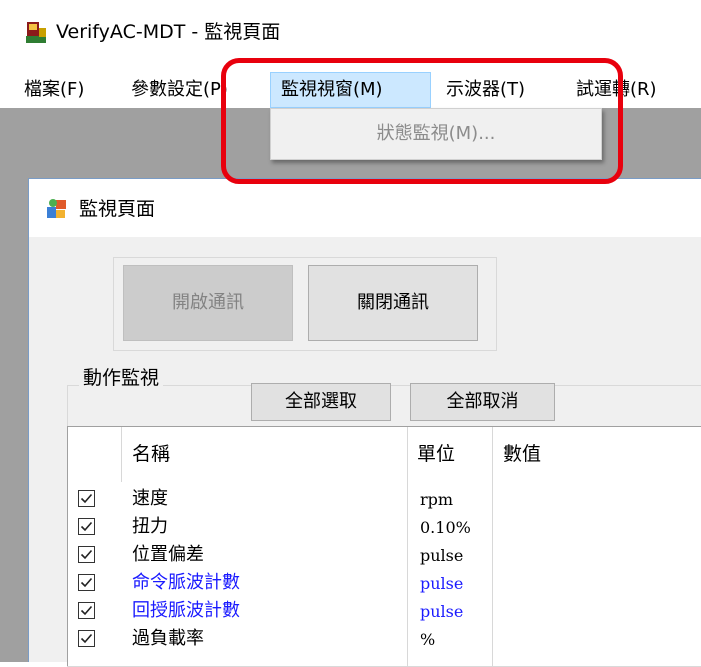 The height and width of the screenshot is (667, 701). What do you see at coordinates (384, 499) in the screenshot?
I see `table-row: 速度 rpm` at bounding box center [384, 499].